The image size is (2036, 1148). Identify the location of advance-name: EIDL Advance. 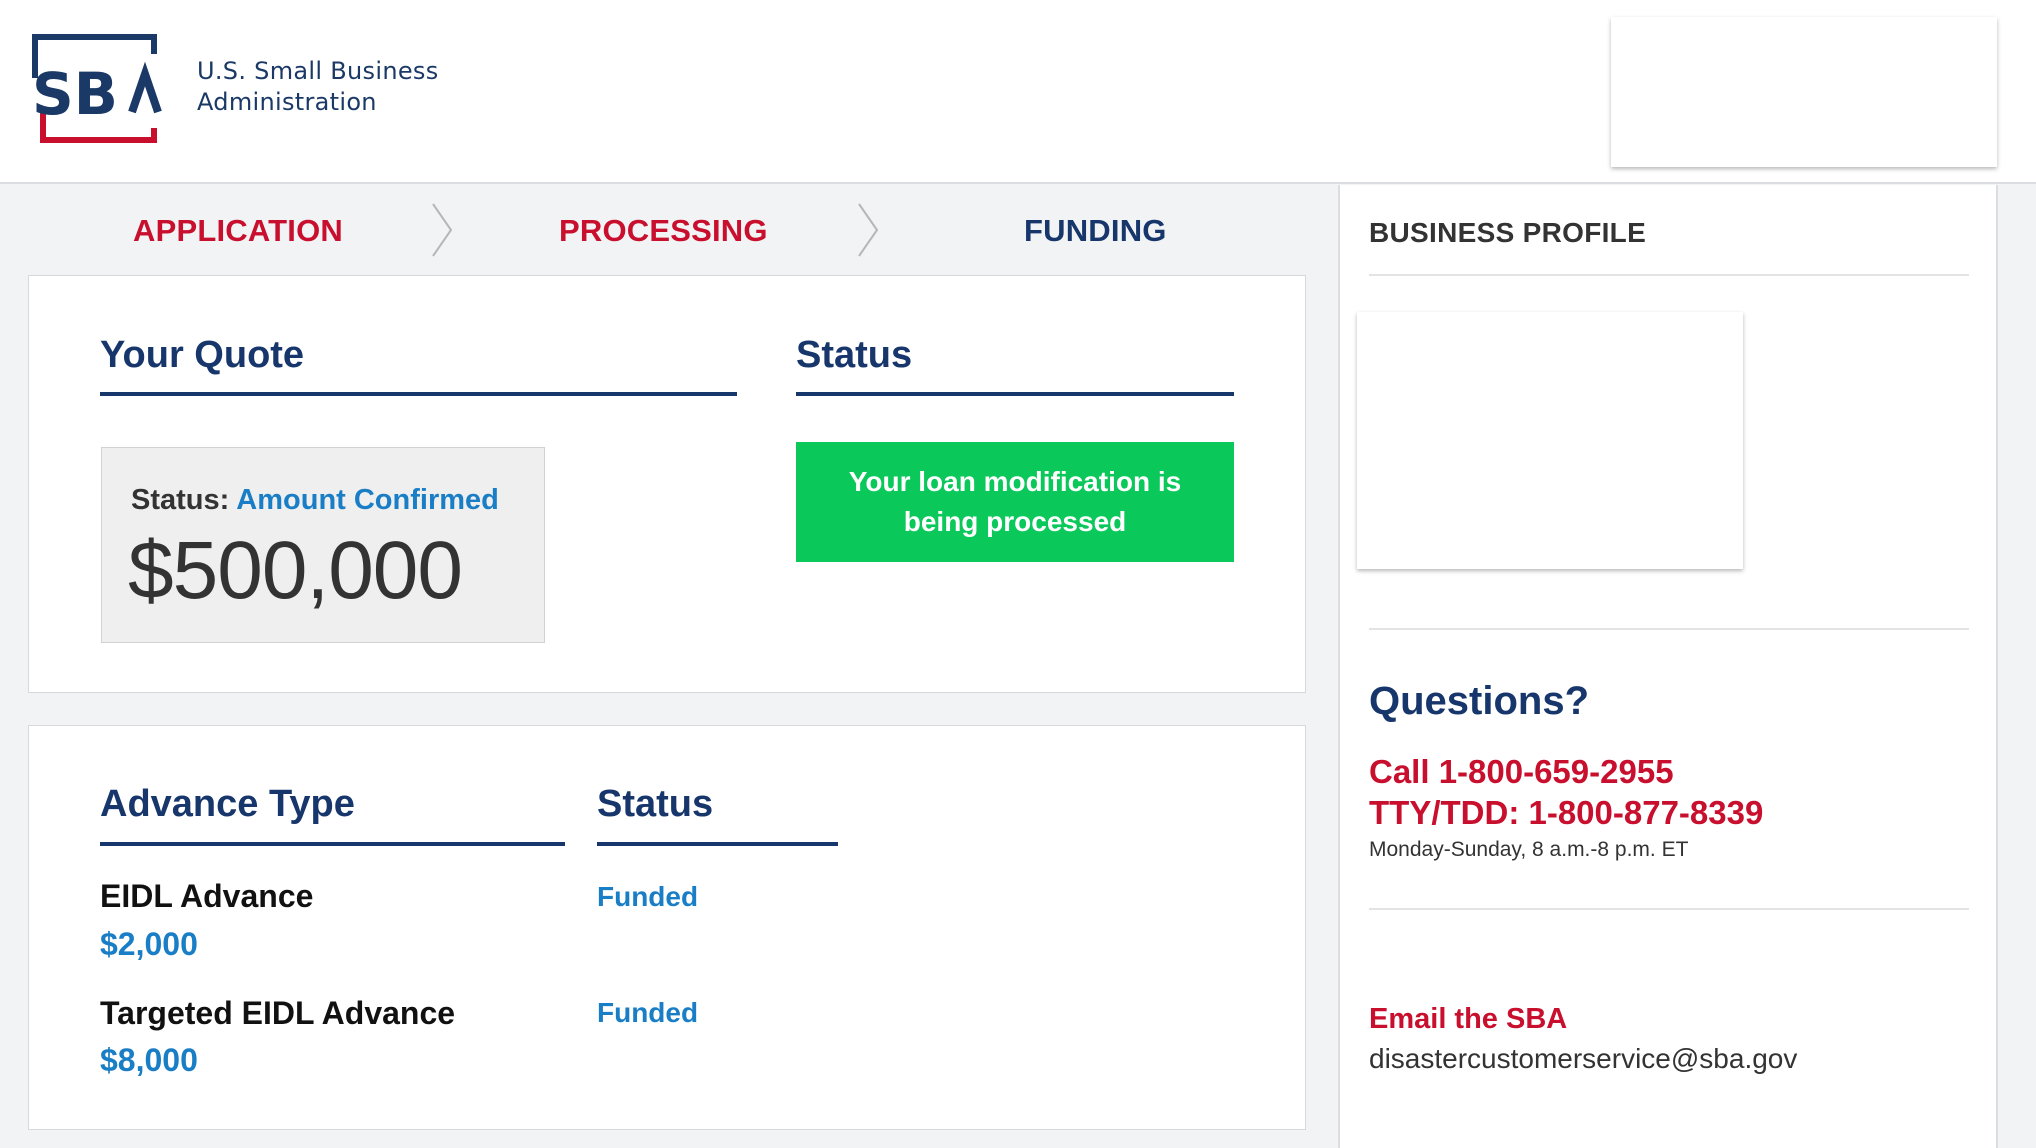
(207, 896).